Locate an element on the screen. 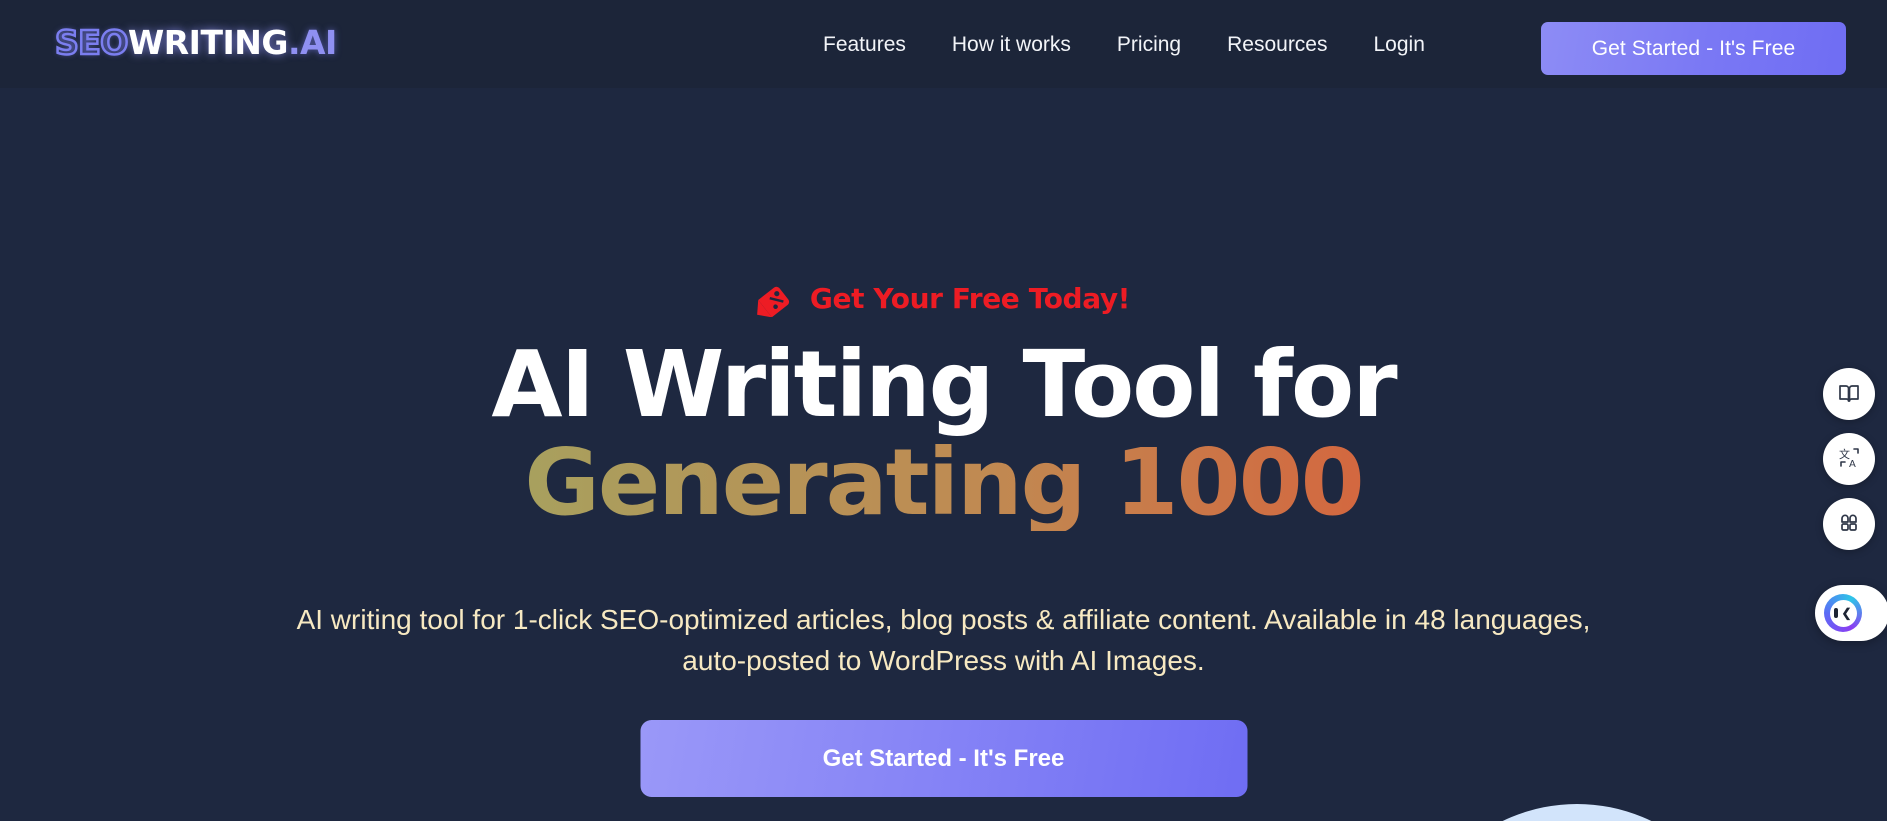  book-widget-button is located at coordinates (1849, 394).